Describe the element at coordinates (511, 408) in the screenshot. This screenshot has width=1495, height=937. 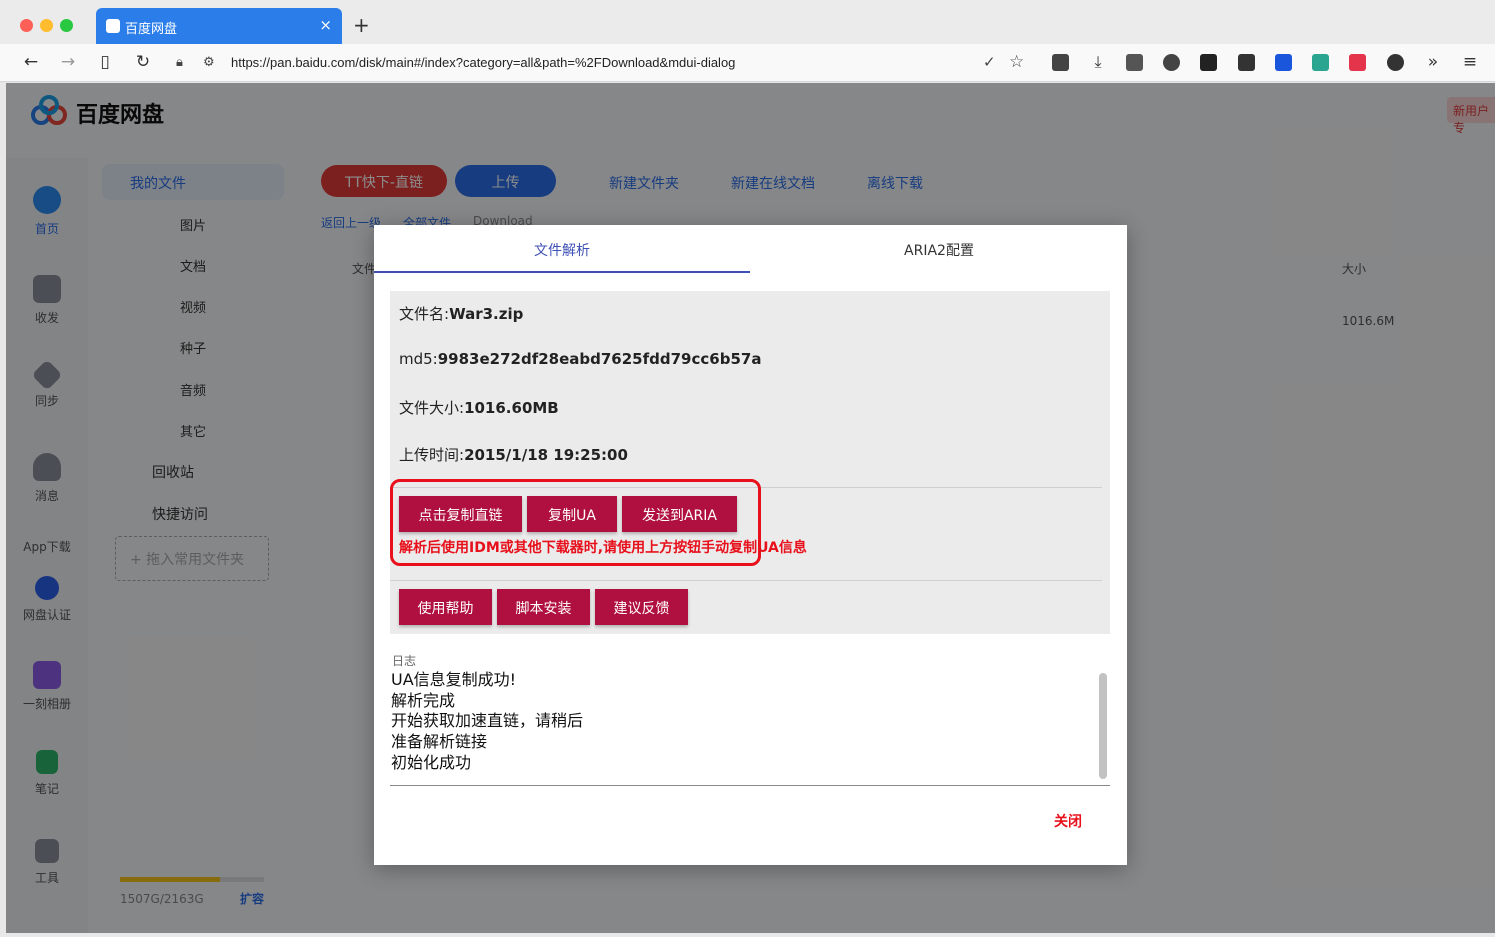
I see `filesize-value: 1016.60MB` at that location.